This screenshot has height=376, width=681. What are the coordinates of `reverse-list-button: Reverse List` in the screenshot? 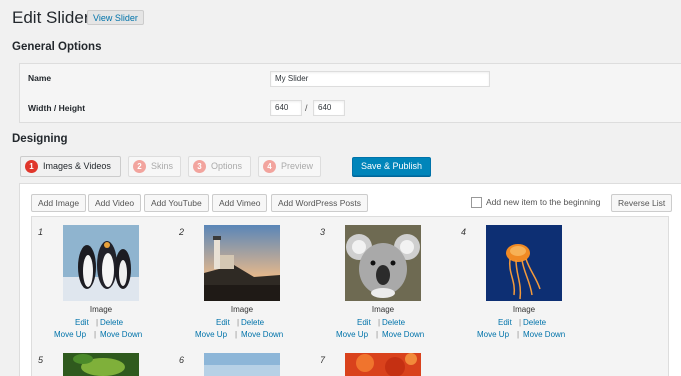 It's located at (642, 203).